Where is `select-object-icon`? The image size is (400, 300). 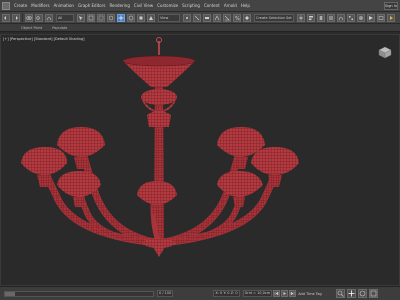
select-object-icon is located at coordinates (81, 17).